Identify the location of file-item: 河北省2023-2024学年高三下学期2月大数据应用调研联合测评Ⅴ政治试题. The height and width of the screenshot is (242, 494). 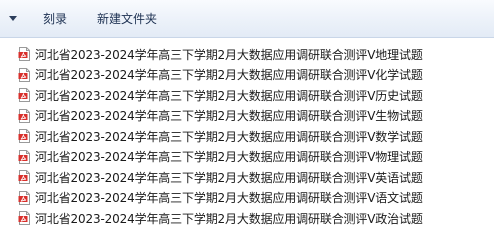
(220, 218).